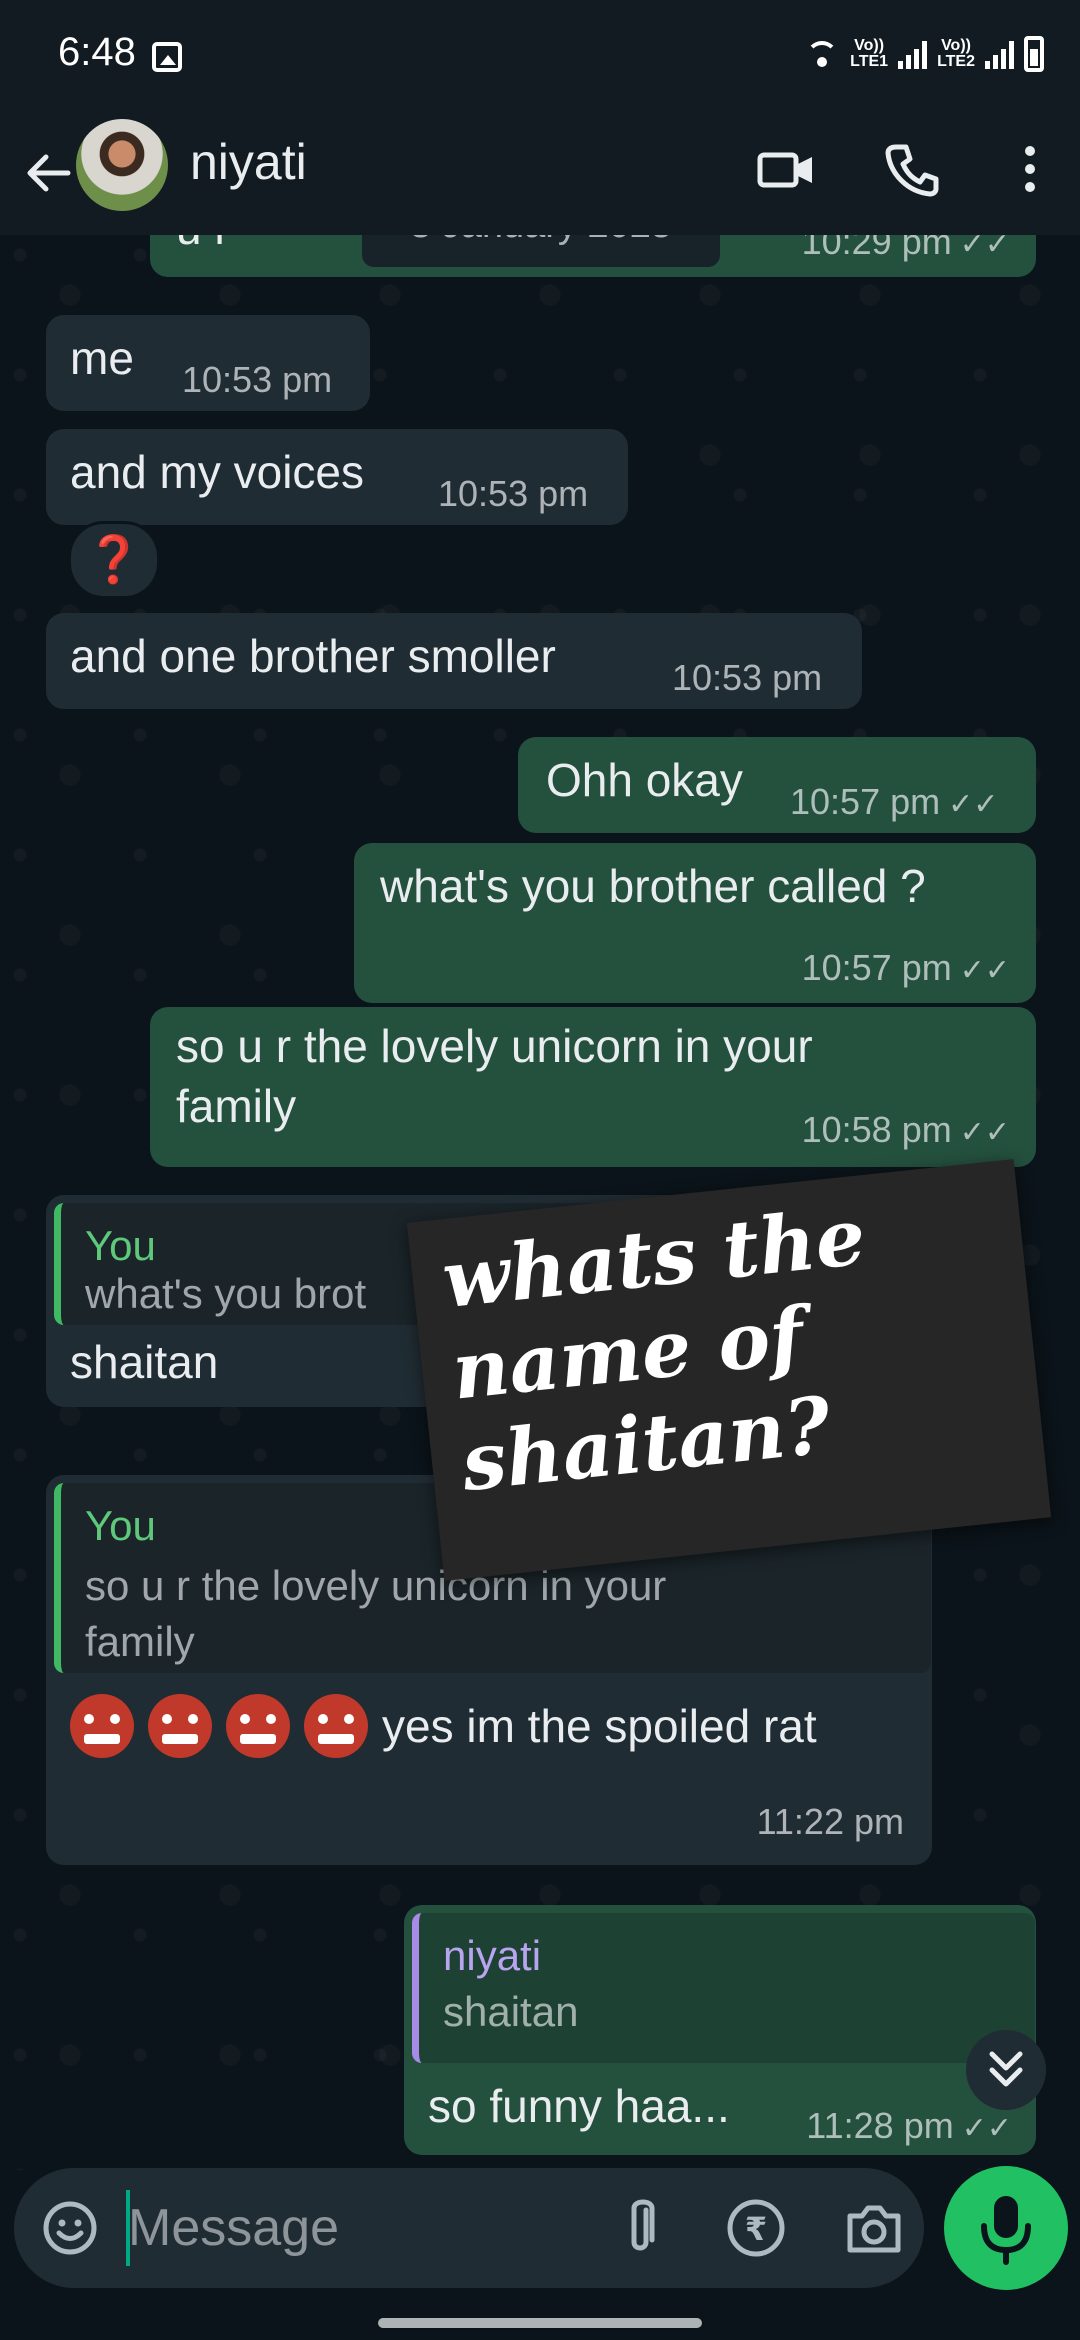 The width and height of the screenshot is (1080, 2340). What do you see at coordinates (226, 1293) in the screenshot?
I see `quoted-text: what's you brot` at bounding box center [226, 1293].